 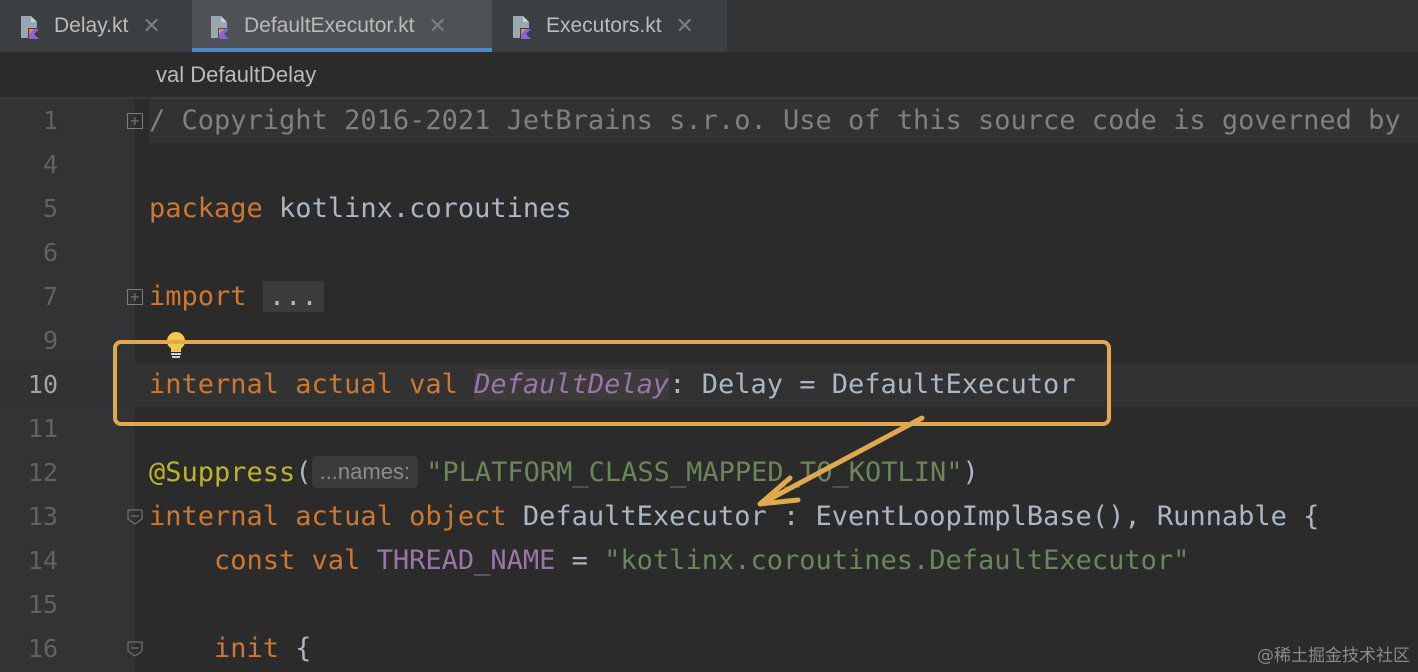 I want to click on watermark: @稀土掘金技术社区, so click(x=1333, y=656).